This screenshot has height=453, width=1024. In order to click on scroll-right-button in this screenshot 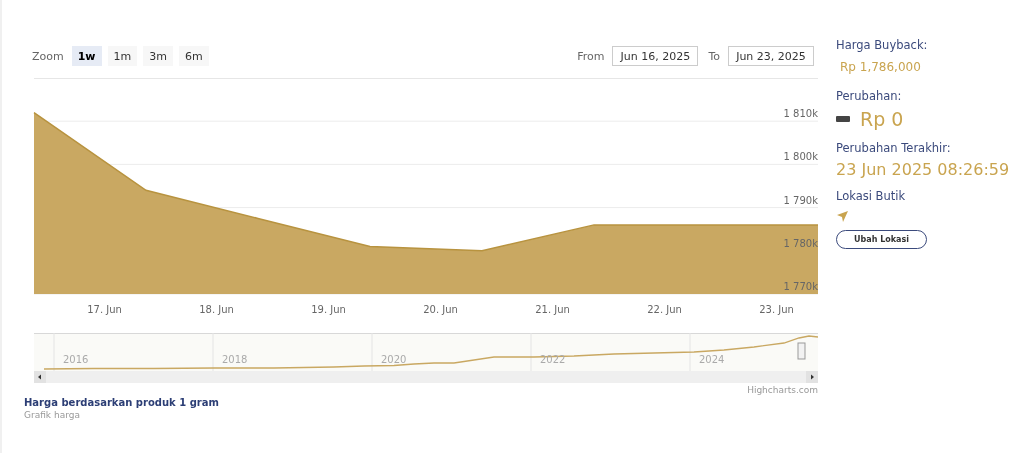, I will do `click(812, 377)`.